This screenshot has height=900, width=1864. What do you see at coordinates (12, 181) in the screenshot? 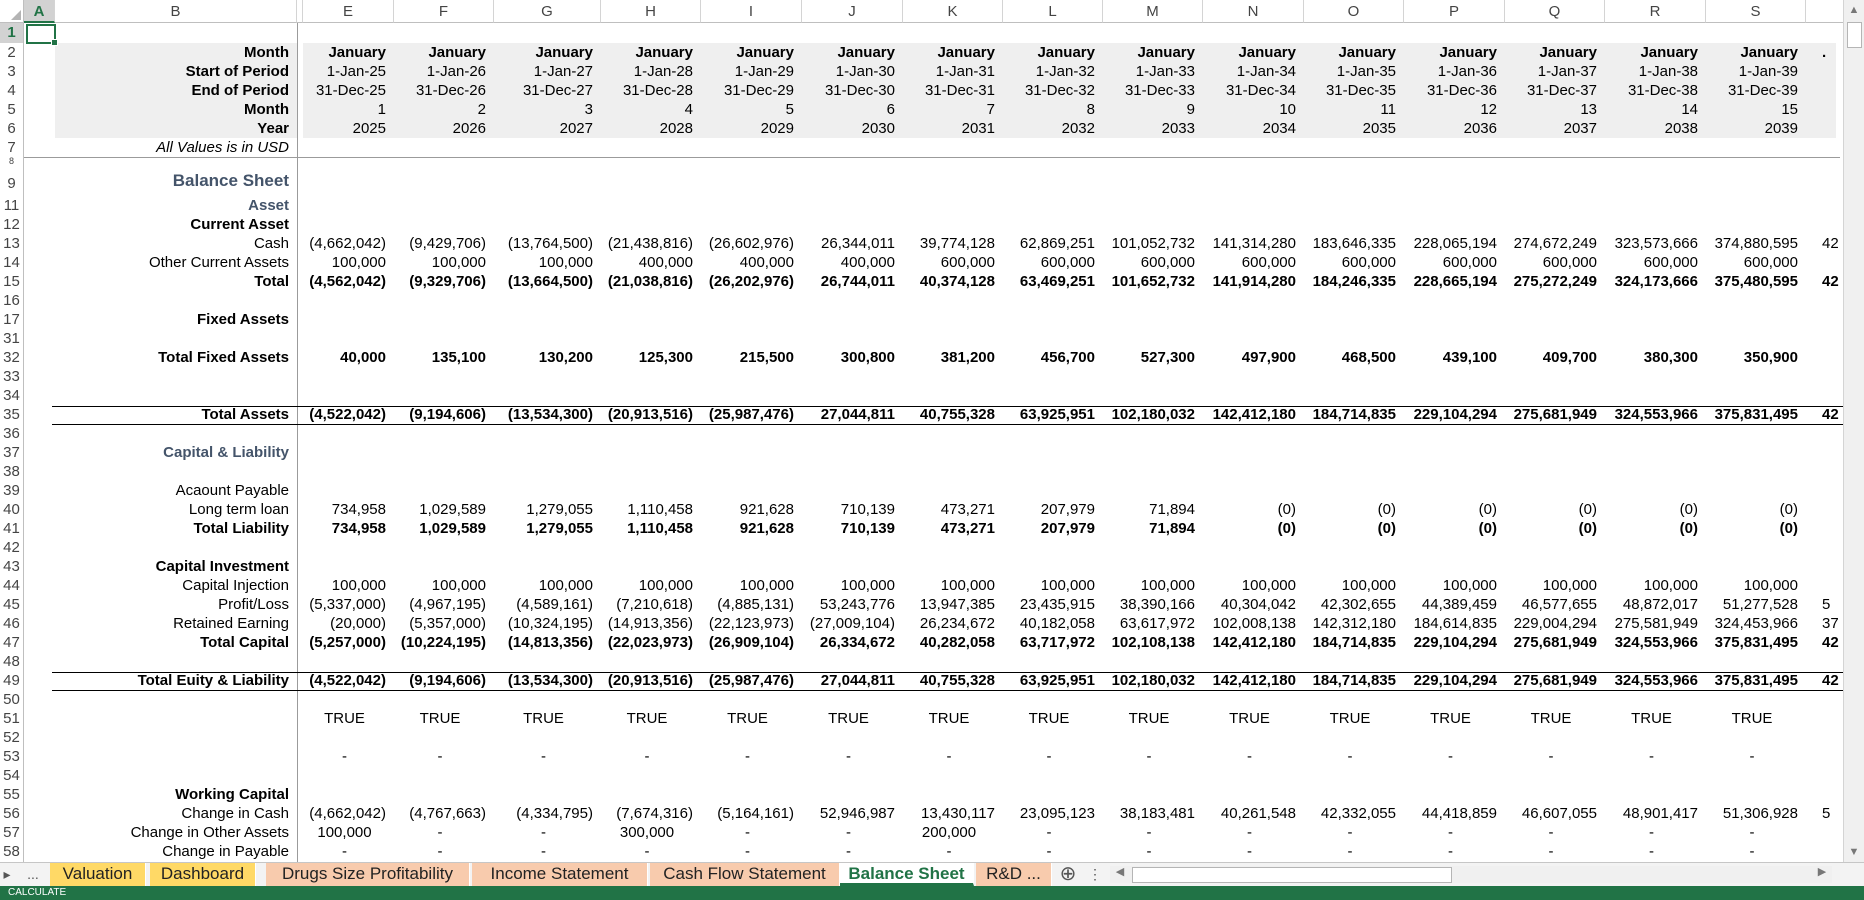
I see `row-header: 9` at bounding box center [12, 181].